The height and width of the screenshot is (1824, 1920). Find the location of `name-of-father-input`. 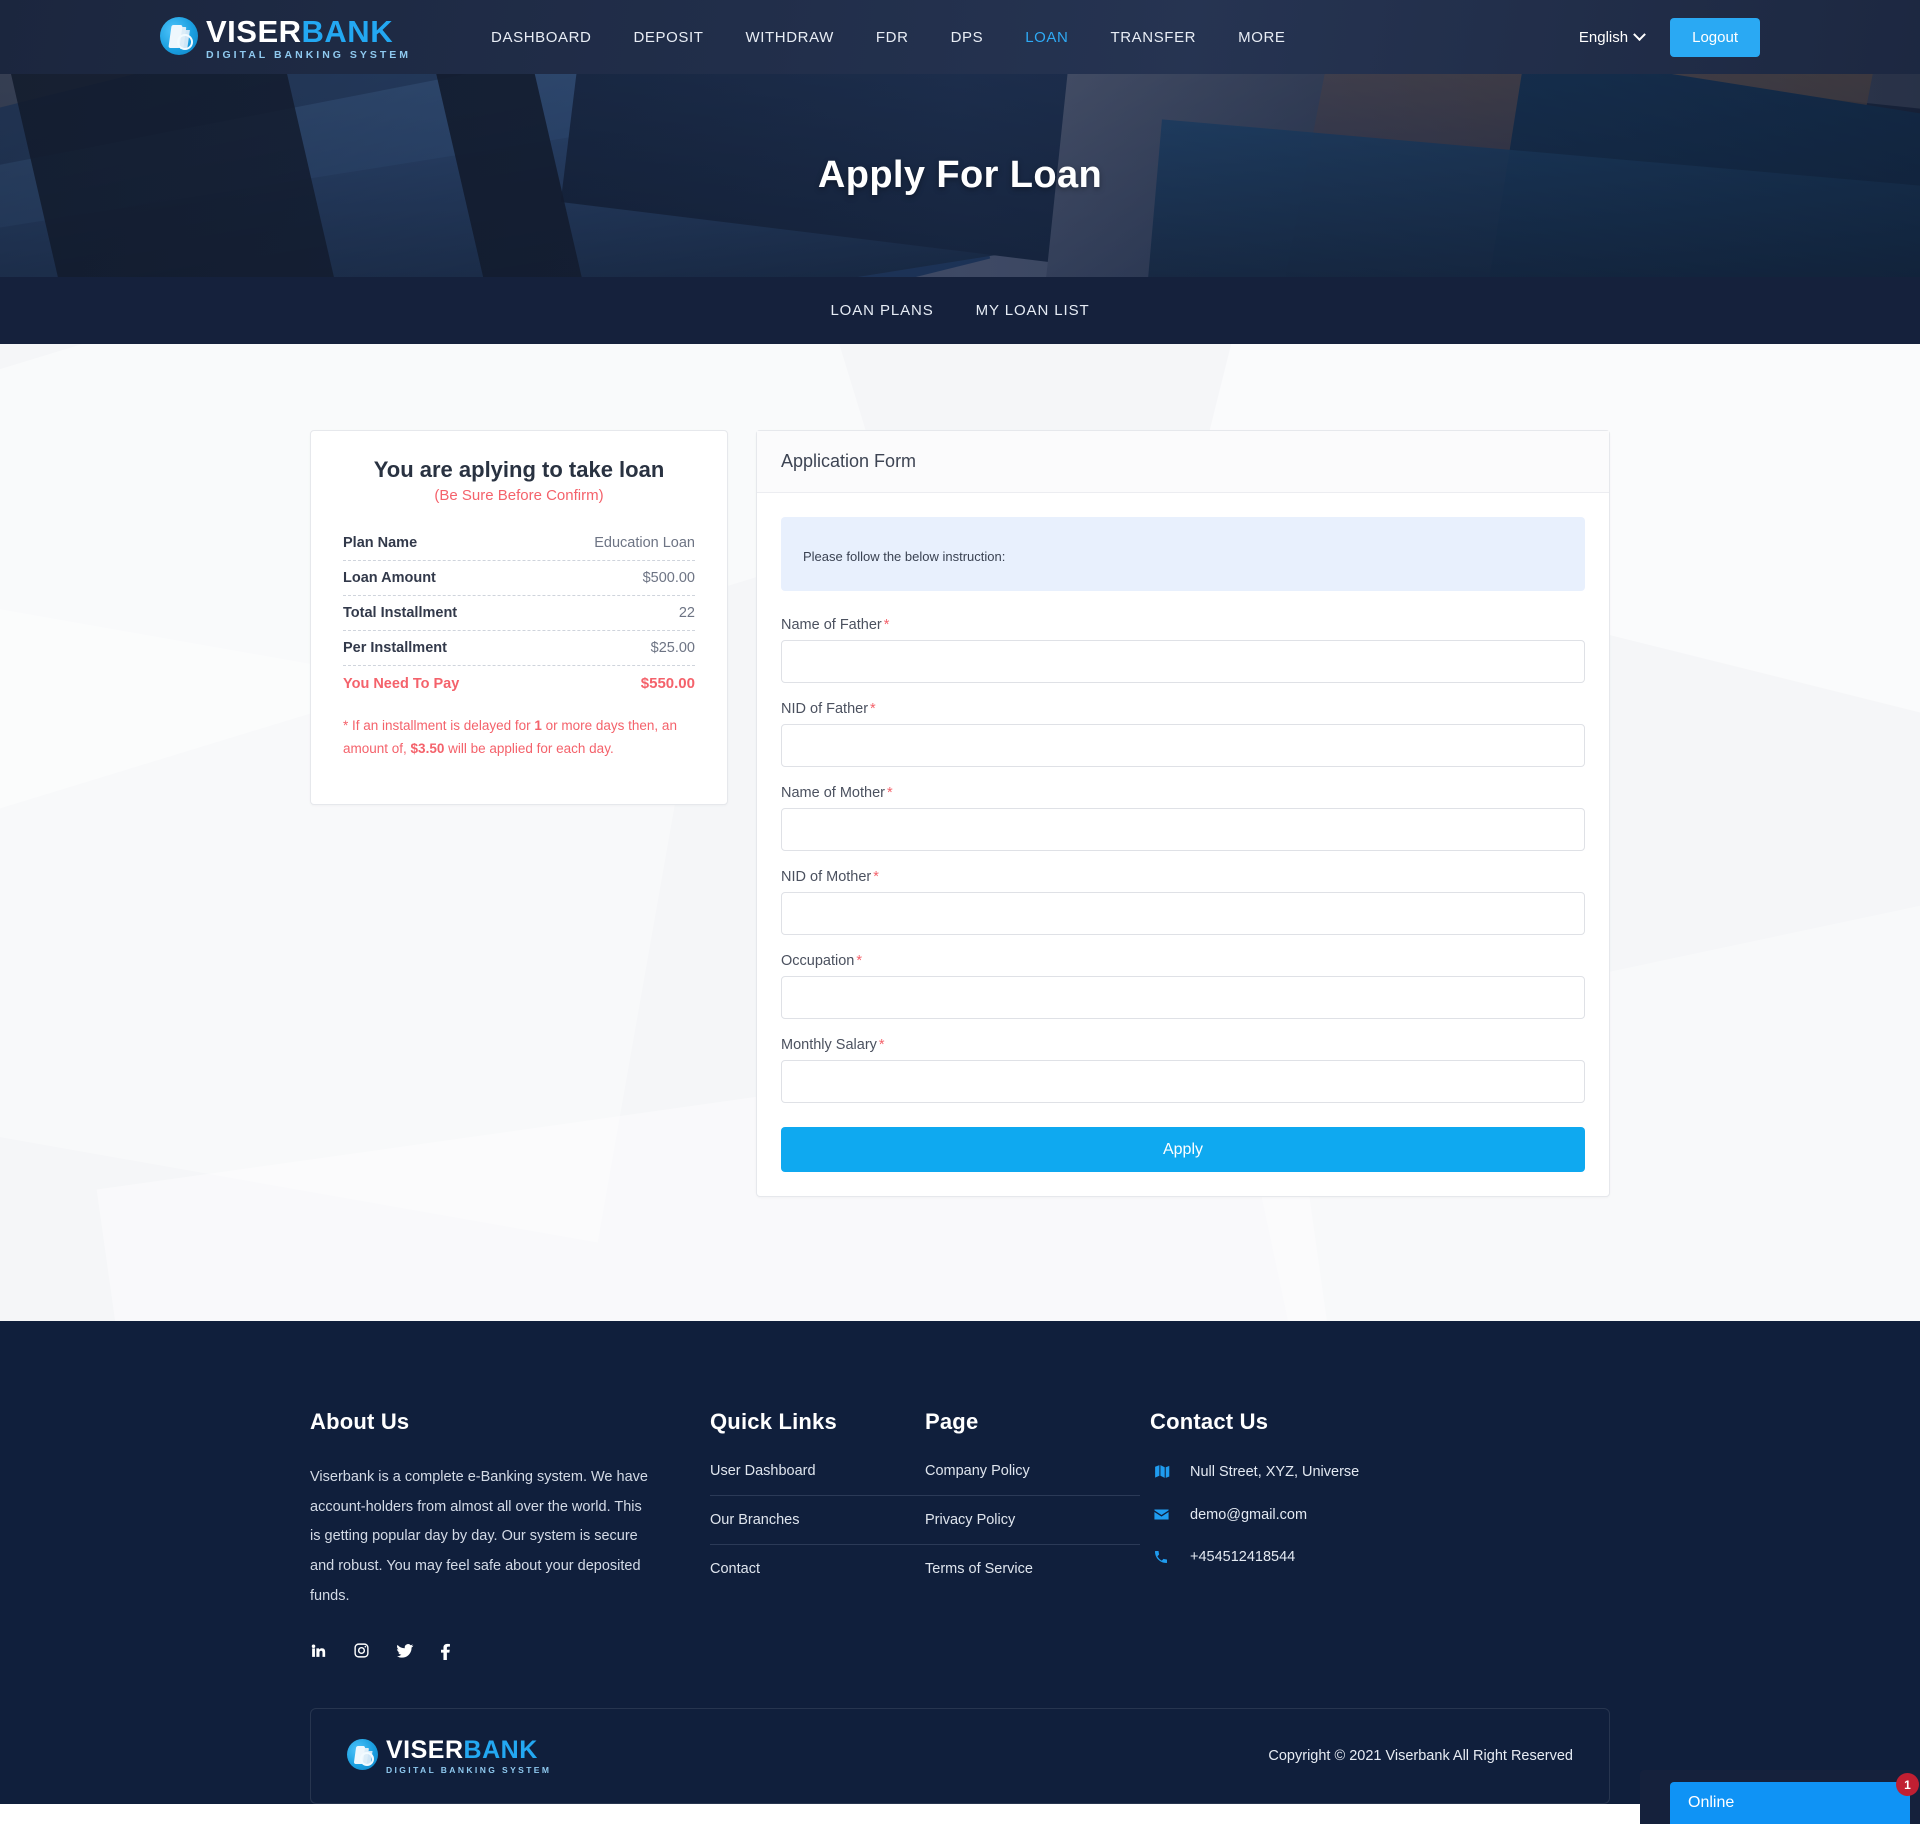

name-of-father-input is located at coordinates (1183, 661).